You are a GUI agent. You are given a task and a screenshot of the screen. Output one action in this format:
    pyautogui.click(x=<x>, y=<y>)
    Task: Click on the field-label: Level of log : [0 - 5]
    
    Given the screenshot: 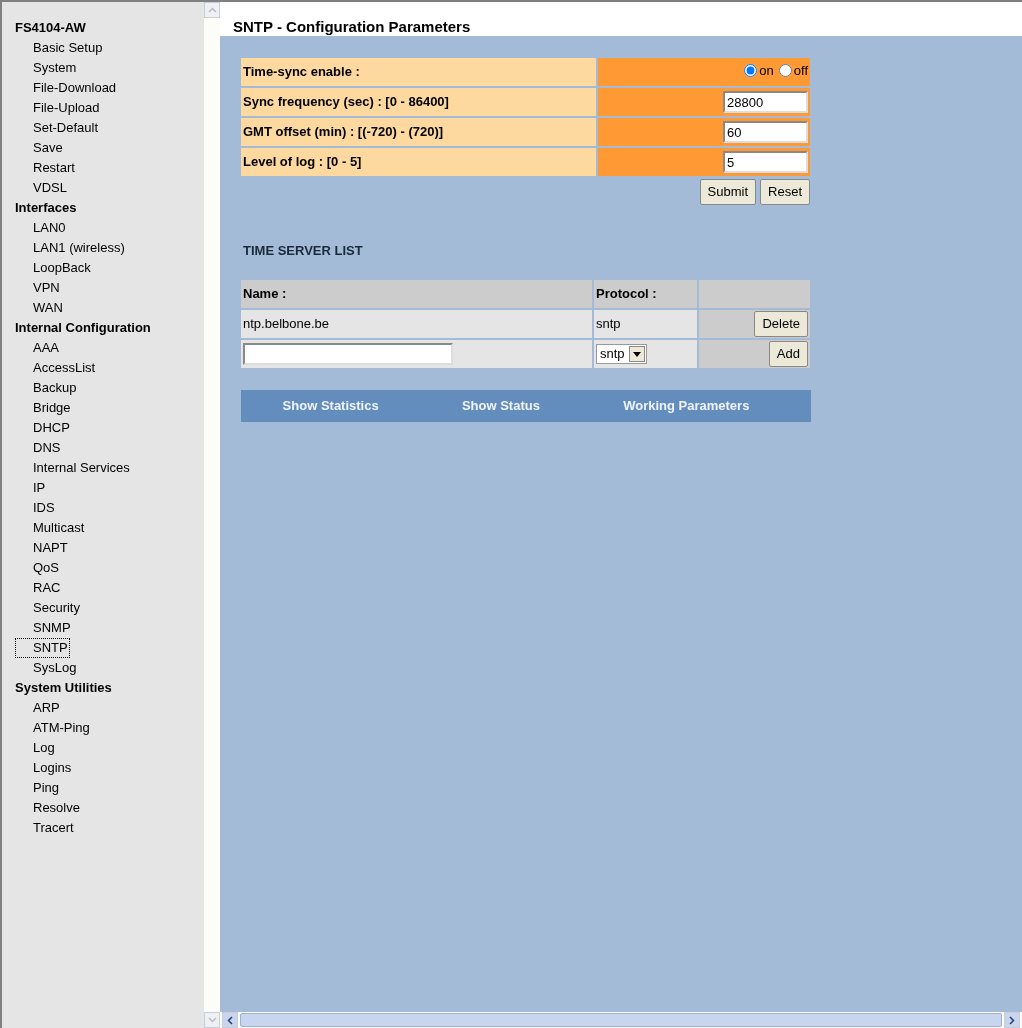 What is the action you would take?
    pyautogui.click(x=419, y=162)
    